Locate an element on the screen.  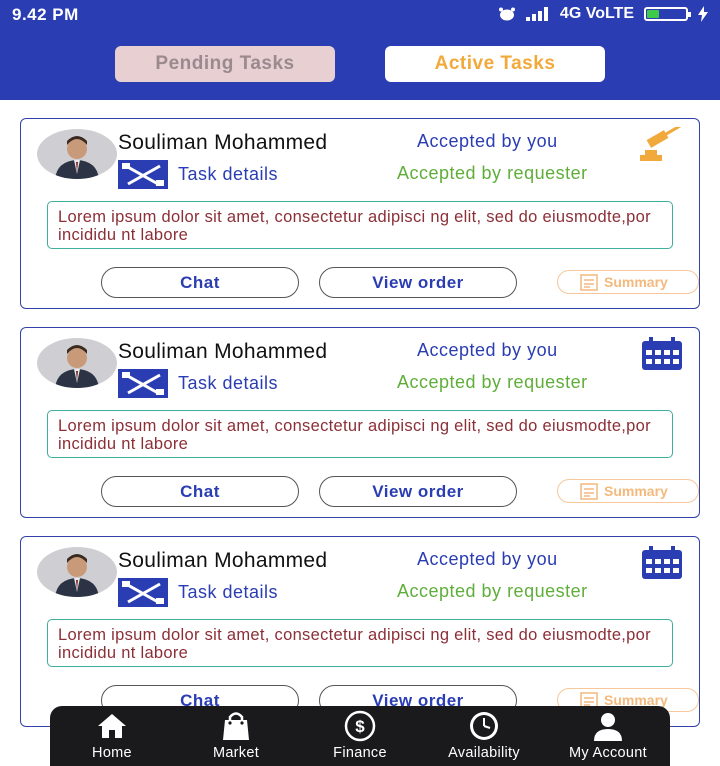
clock-icon is located at coordinates (484, 726).